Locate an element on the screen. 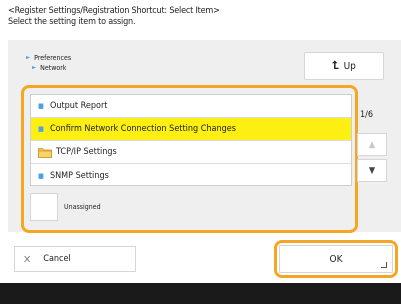 This screenshot has width=401, height=304. ok-button-label: OK is located at coordinates (336, 259).